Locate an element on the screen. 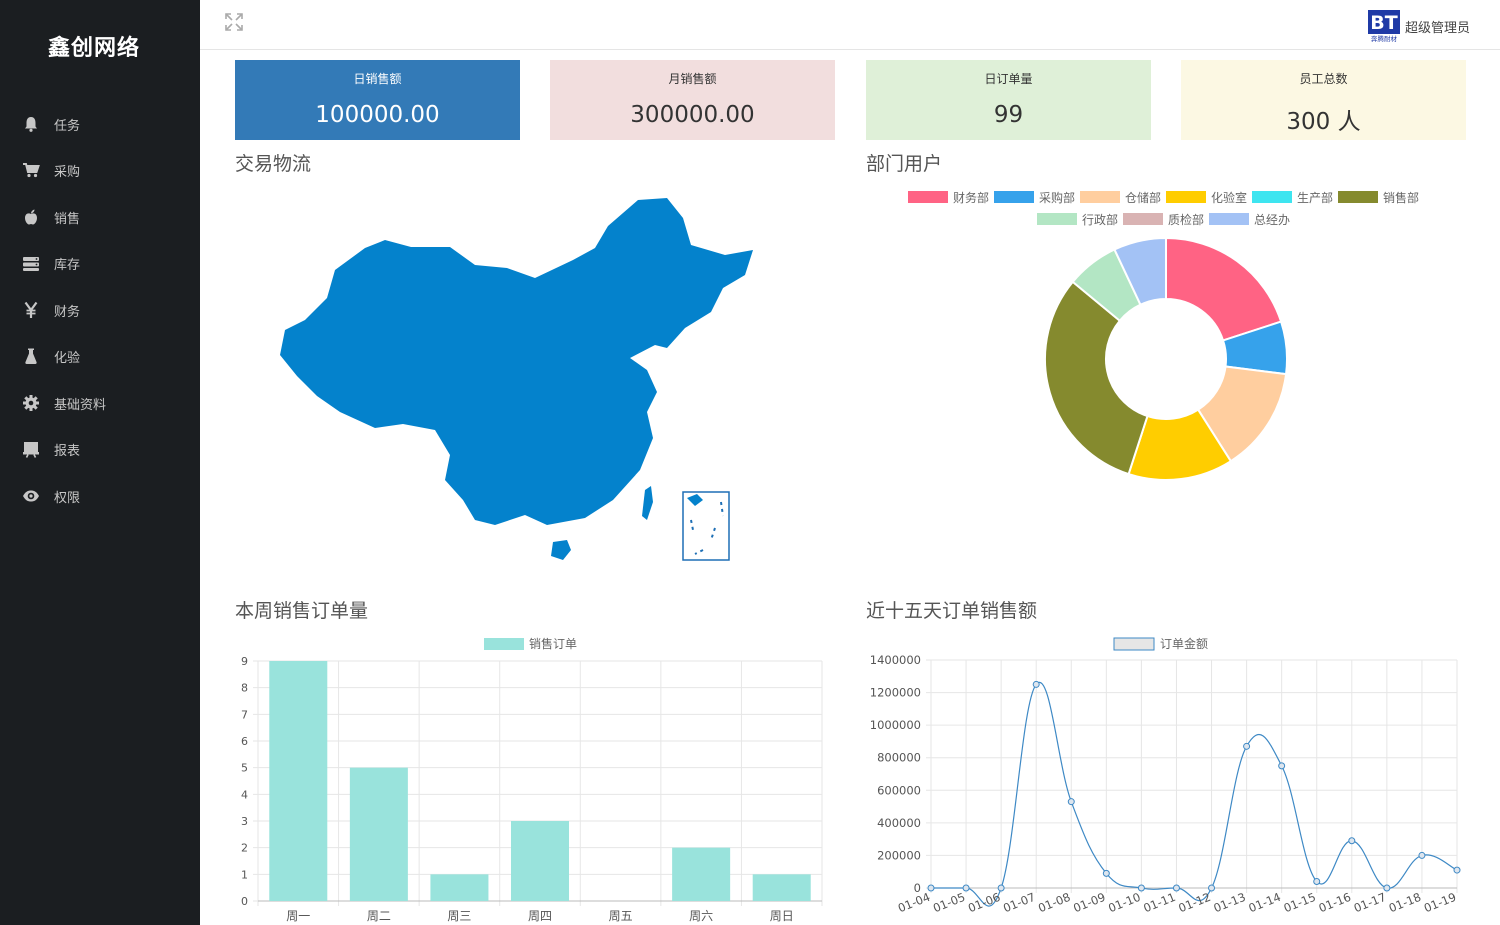 Image resolution: width=1500 pixels, height=925 pixels. user-menu: BT 奔腾耐材 超级管理员 is located at coordinates (1418, 26).